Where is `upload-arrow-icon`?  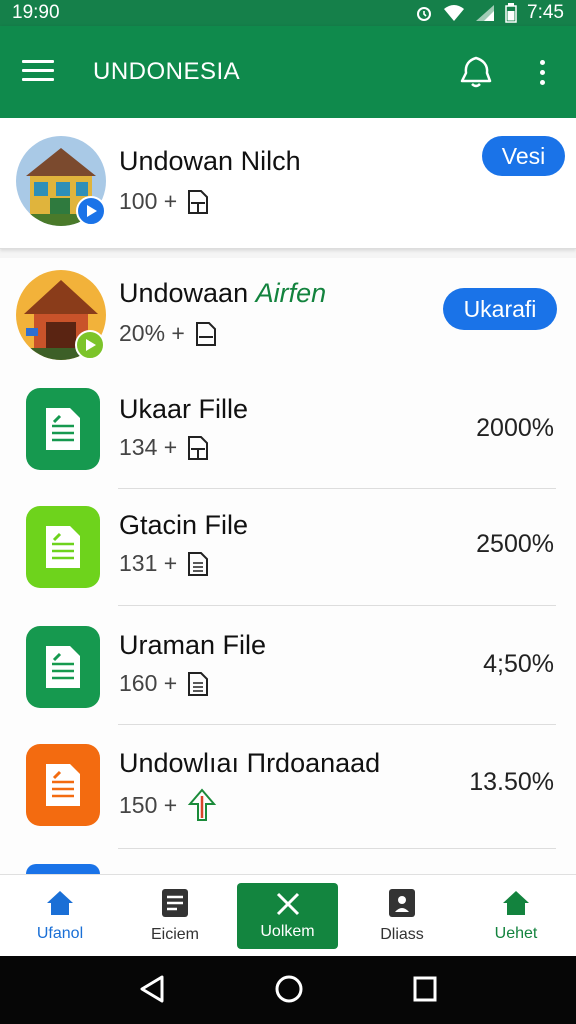
upload-arrow-icon is located at coordinates (202, 804).